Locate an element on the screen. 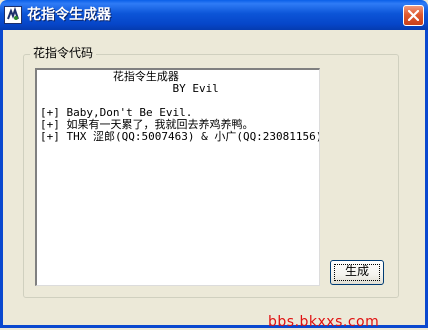 The height and width of the screenshot is (330, 428). output-line: [+] THX 涩郎(QQ:5007463) & 小广(QQ:23081156) is located at coordinates (180, 136).